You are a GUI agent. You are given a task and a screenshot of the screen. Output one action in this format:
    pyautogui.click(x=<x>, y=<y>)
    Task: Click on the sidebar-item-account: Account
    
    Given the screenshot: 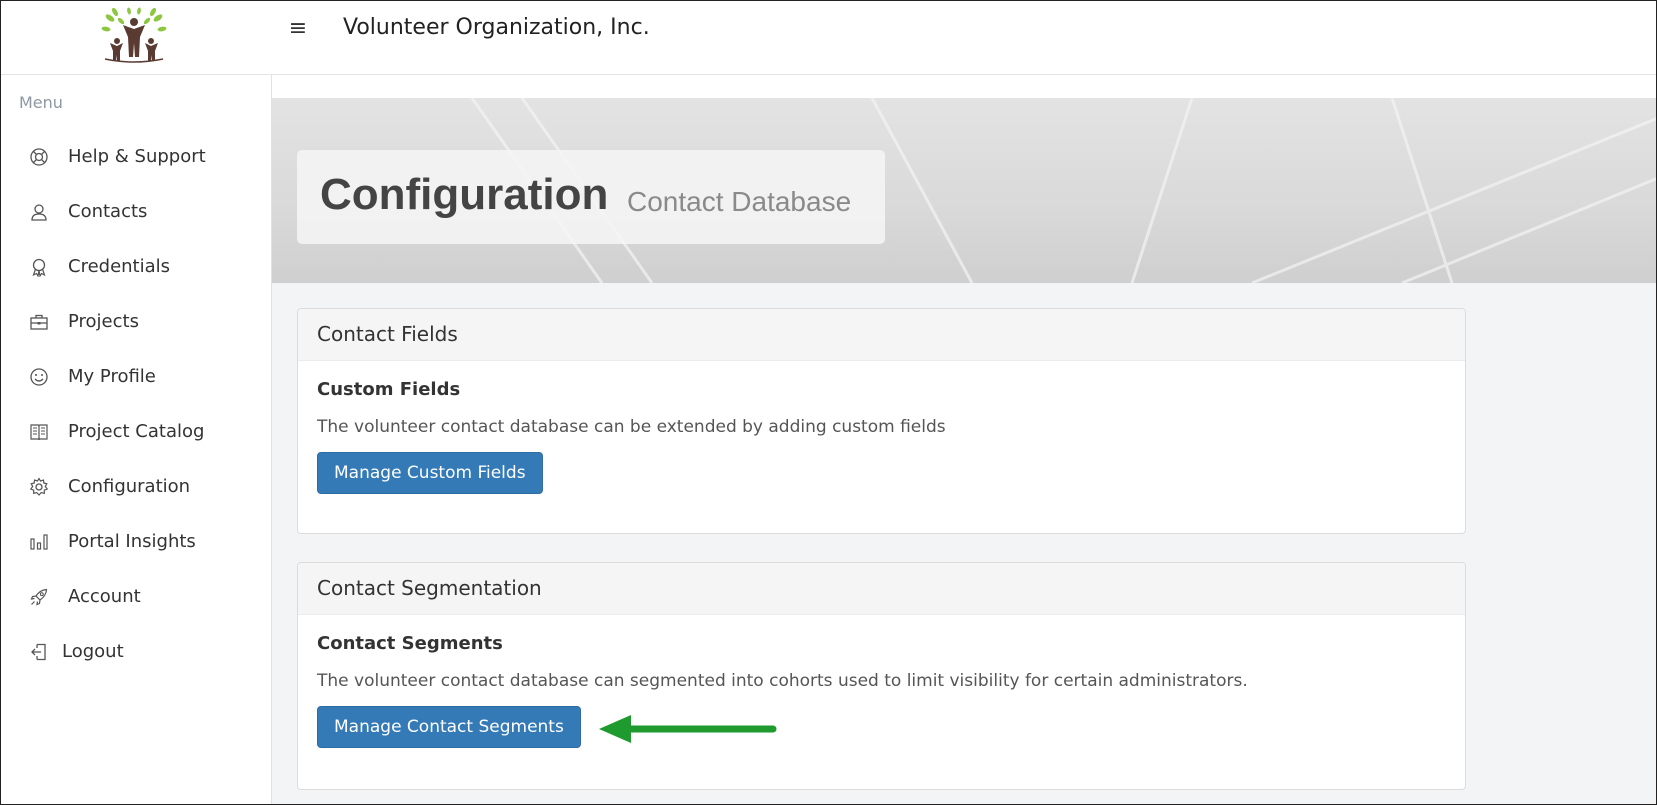 What is the action you would take?
    pyautogui.click(x=136, y=597)
    